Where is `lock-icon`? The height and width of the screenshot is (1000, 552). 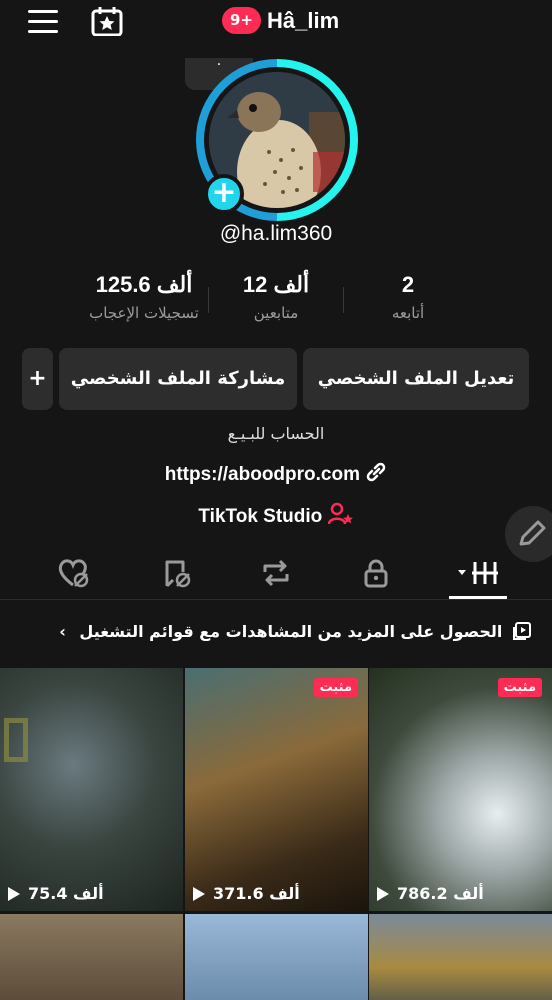 lock-icon is located at coordinates (376, 573).